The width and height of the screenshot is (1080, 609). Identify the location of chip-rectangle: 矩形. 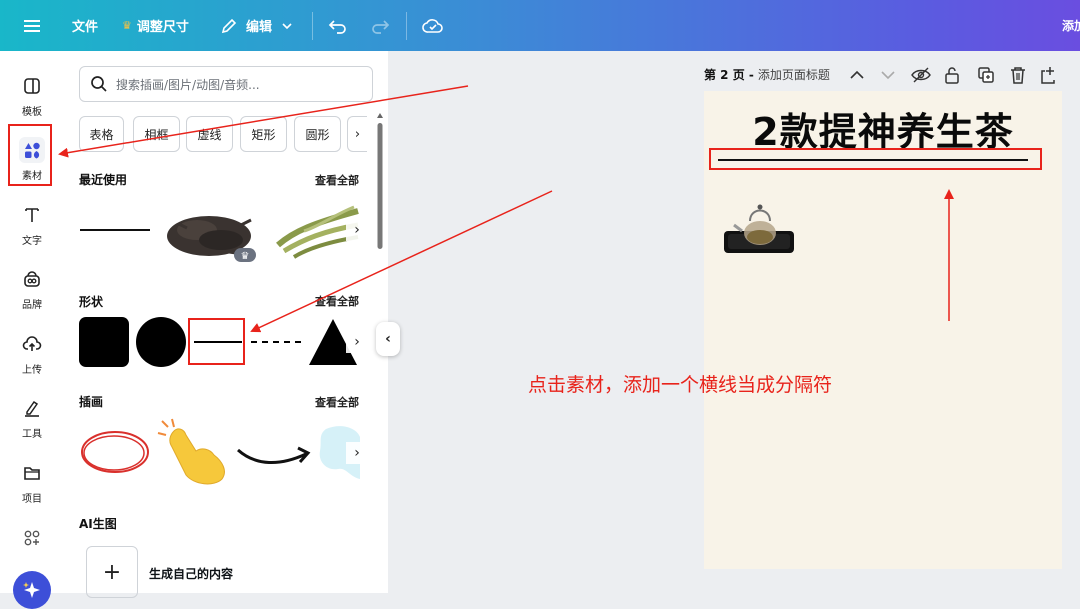
(263, 134).